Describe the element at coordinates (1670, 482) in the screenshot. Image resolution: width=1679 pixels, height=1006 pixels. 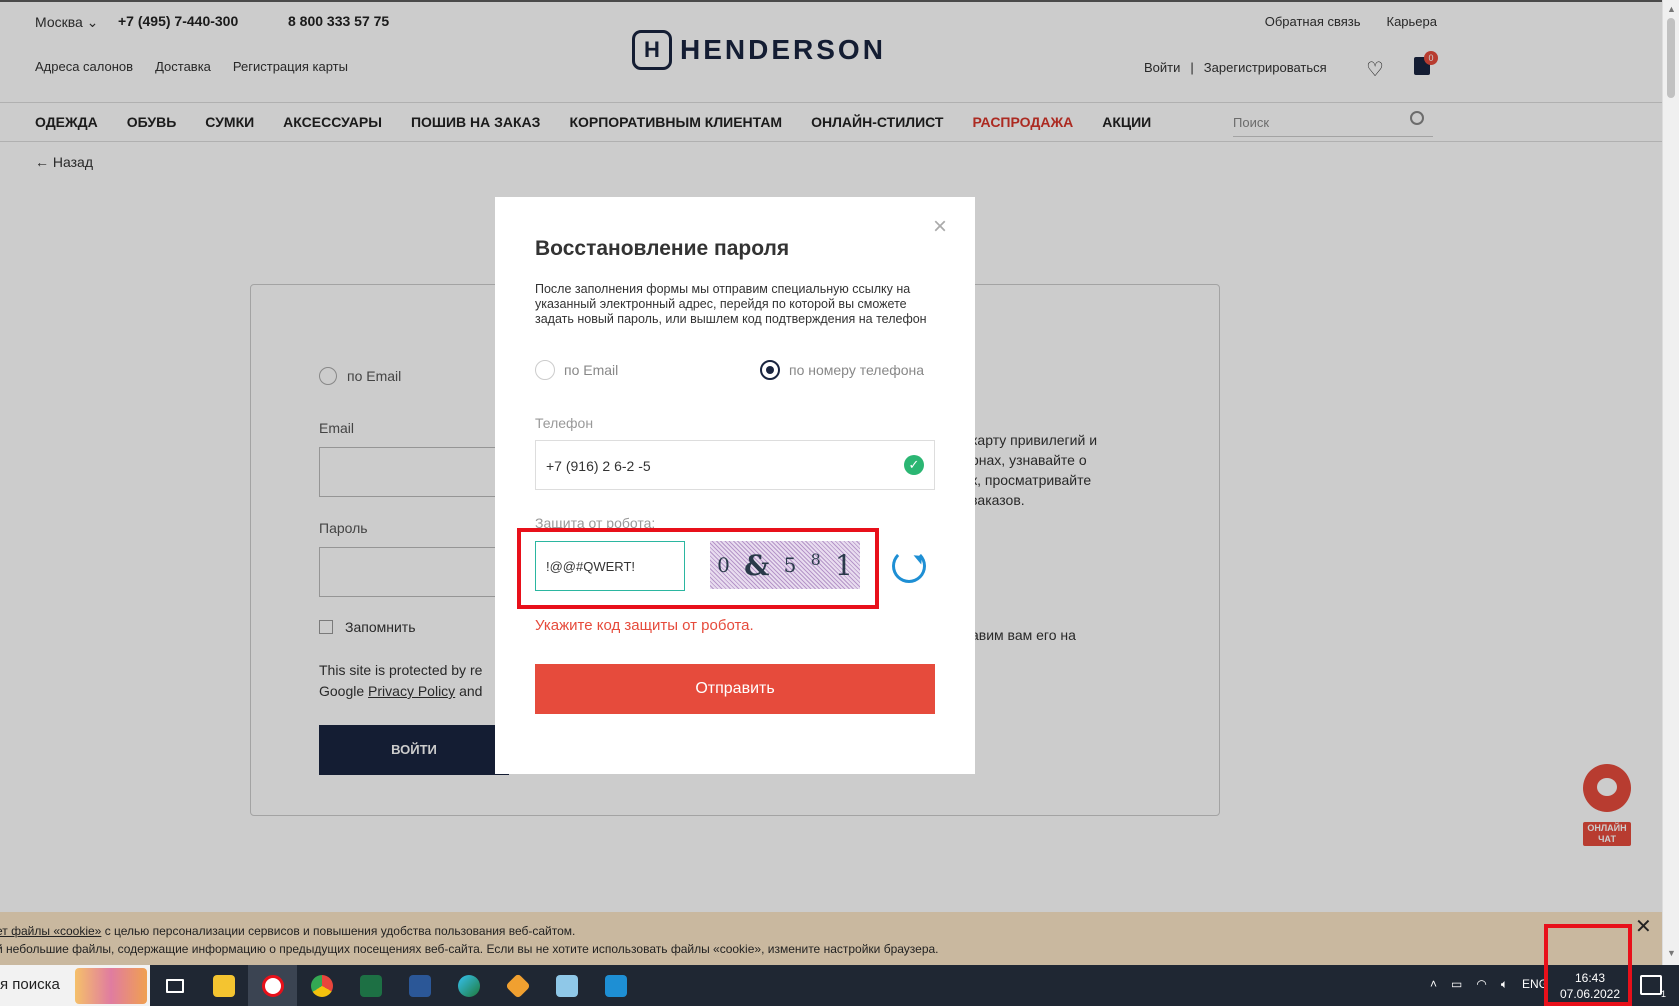
I see `scrollbar: ▲ ▼` at that location.